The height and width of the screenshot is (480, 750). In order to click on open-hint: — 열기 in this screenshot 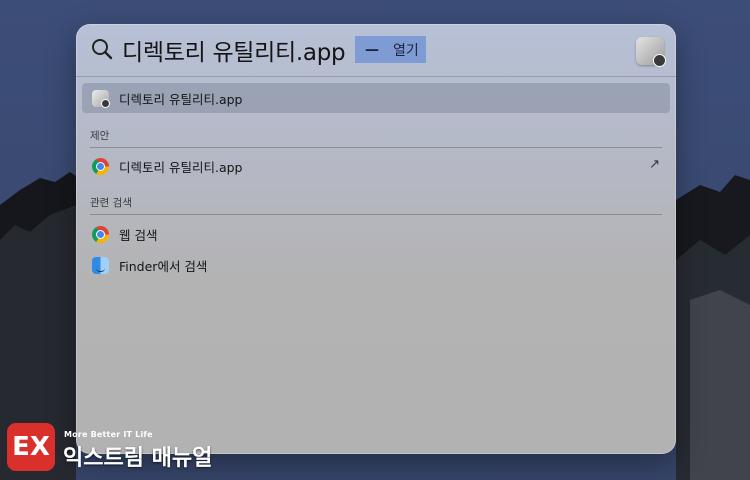, I will do `click(390, 49)`.